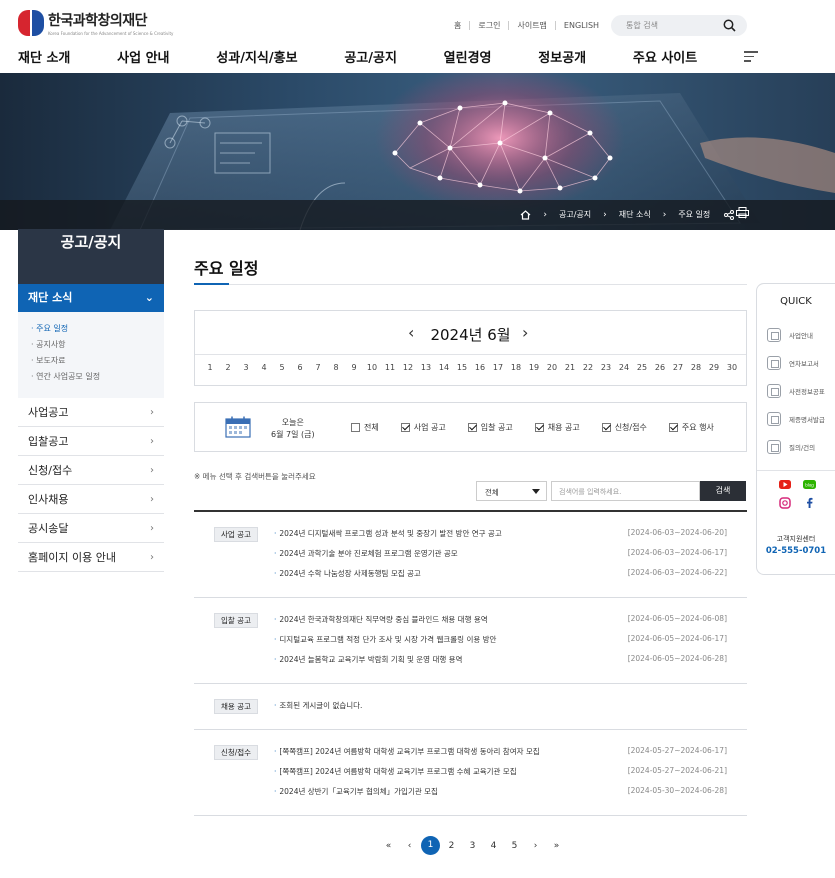  I want to click on calendar-day: 9, so click(354, 367).